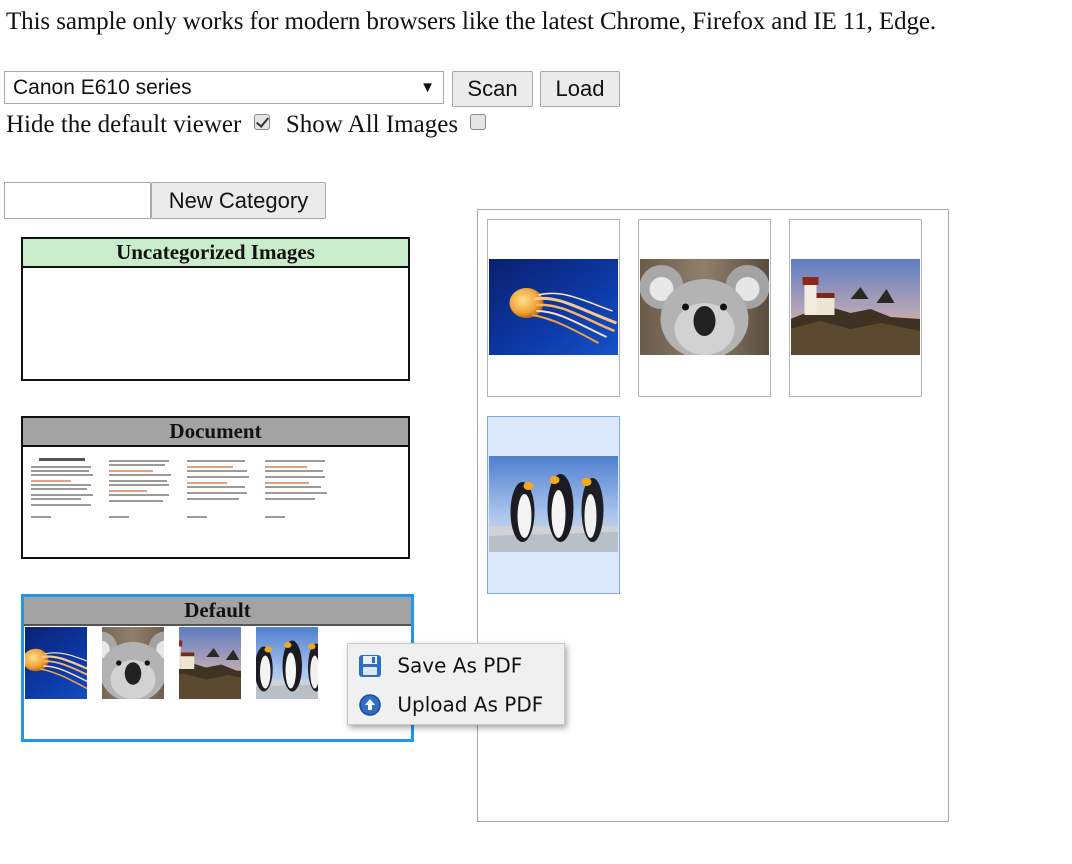 The image size is (1072, 864). I want to click on viewer-image-penguins, so click(553, 505).